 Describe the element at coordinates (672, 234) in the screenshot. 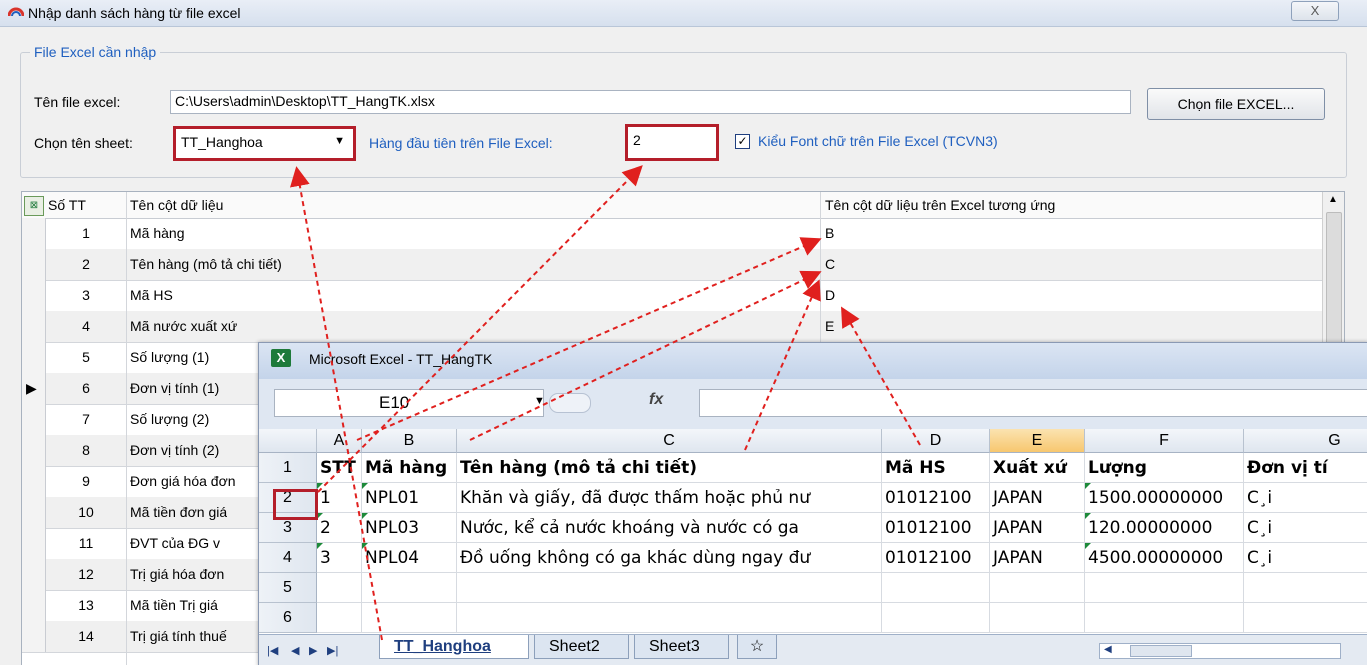

I see `grid-row: 1 Mã hàng B` at that location.